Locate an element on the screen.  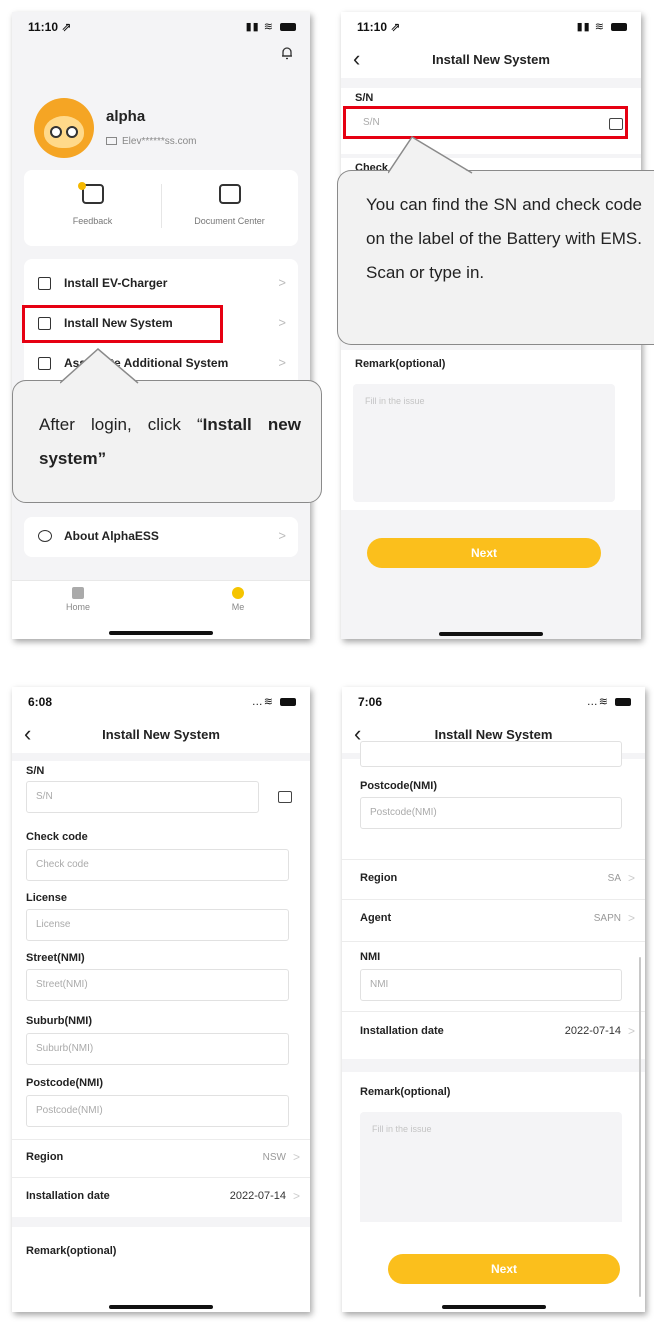
remark-section: Remark(optional) Fill in the issue is located at coordinates (491, 430).